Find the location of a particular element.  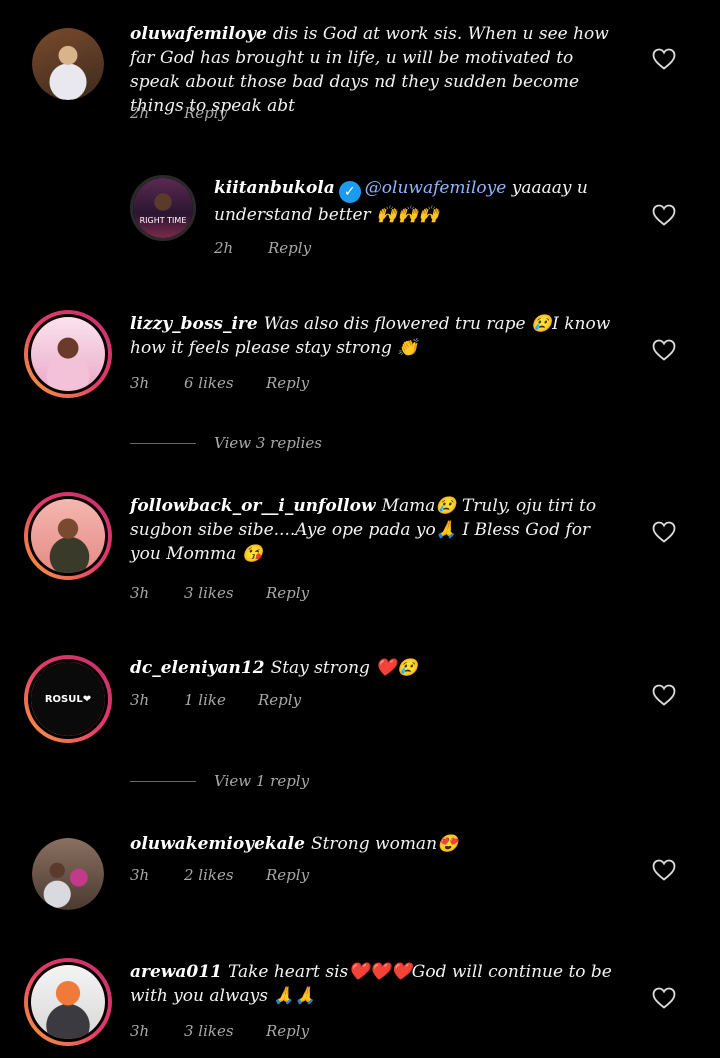

comment-body: Stay strong ❤️😢 is located at coordinates (344, 668).